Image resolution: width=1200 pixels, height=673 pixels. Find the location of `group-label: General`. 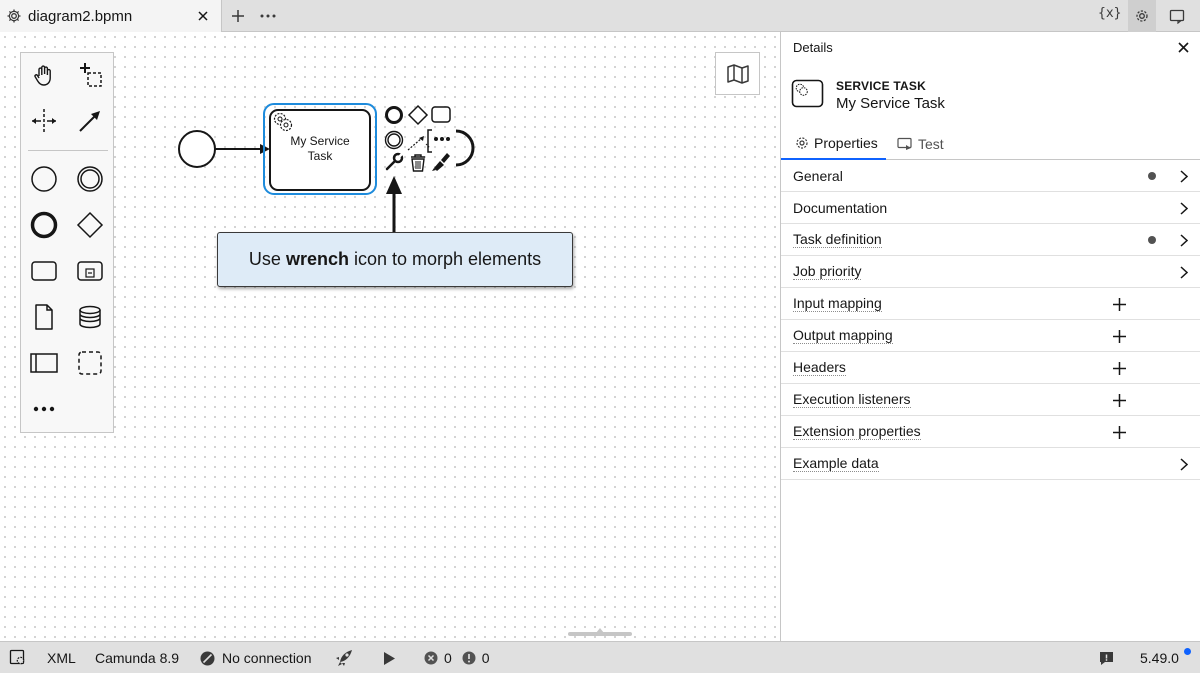

group-label: General is located at coordinates (818, 176).